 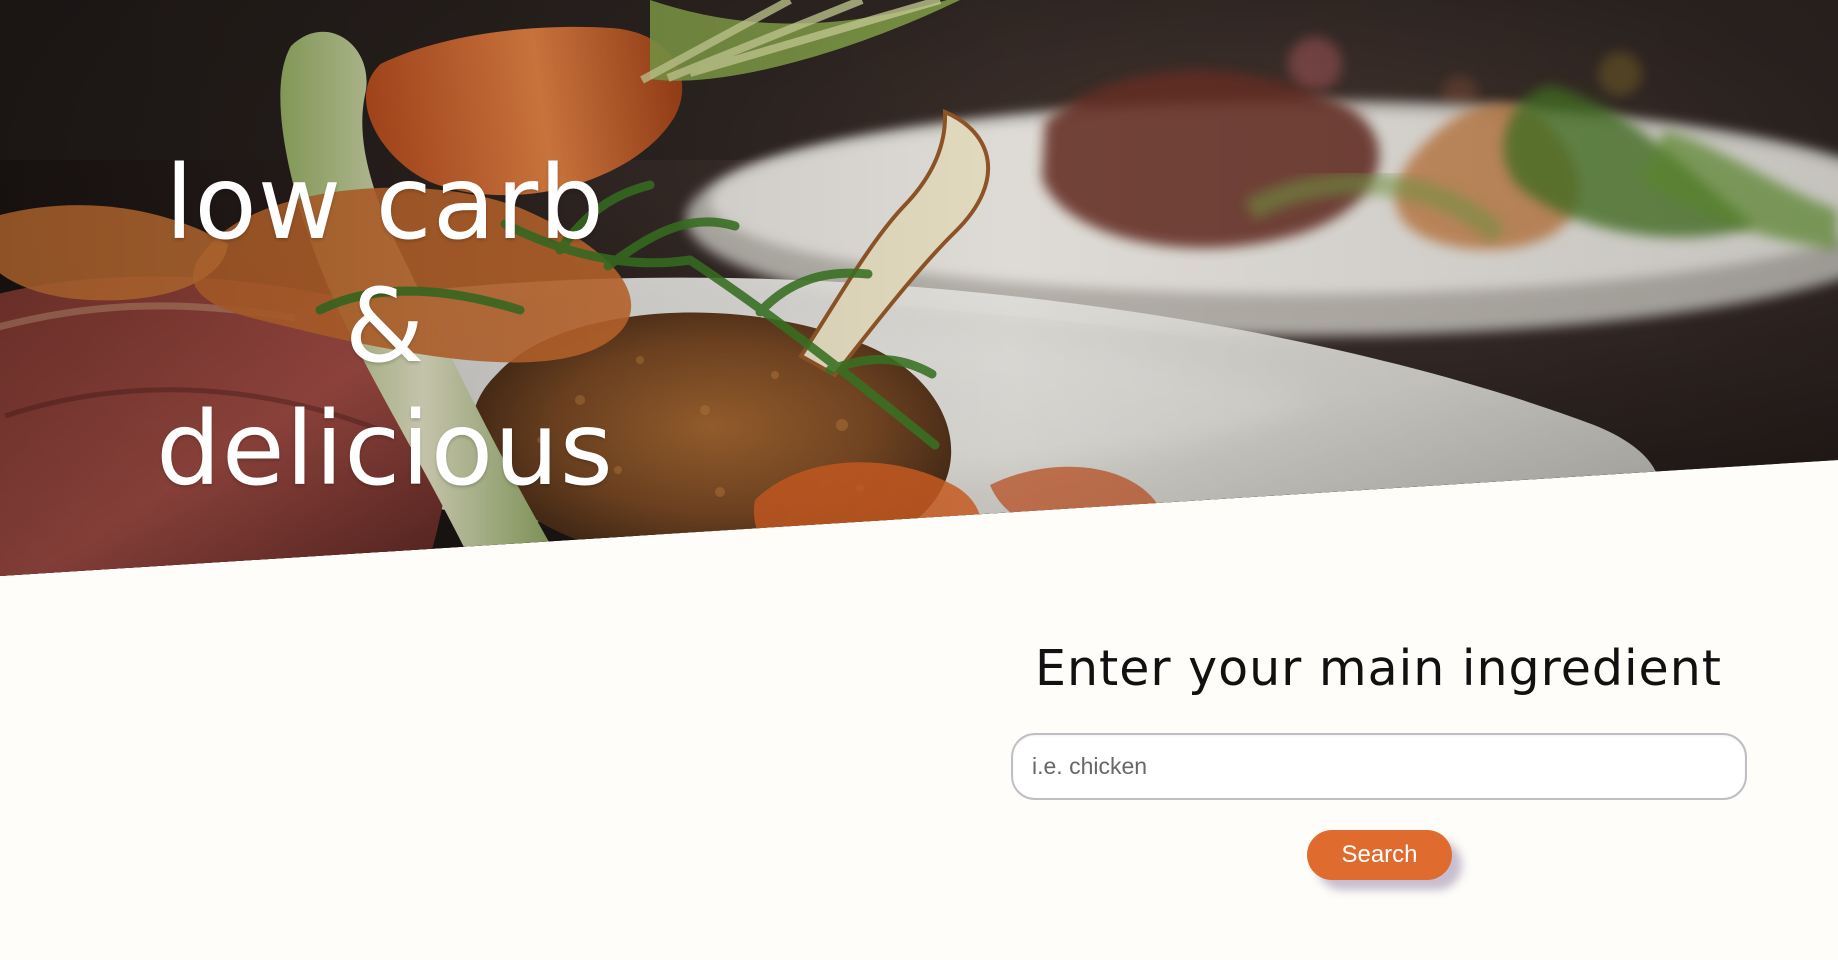 I want to click on hero-title-line-ampersand: &, so click(x=385, y=327).